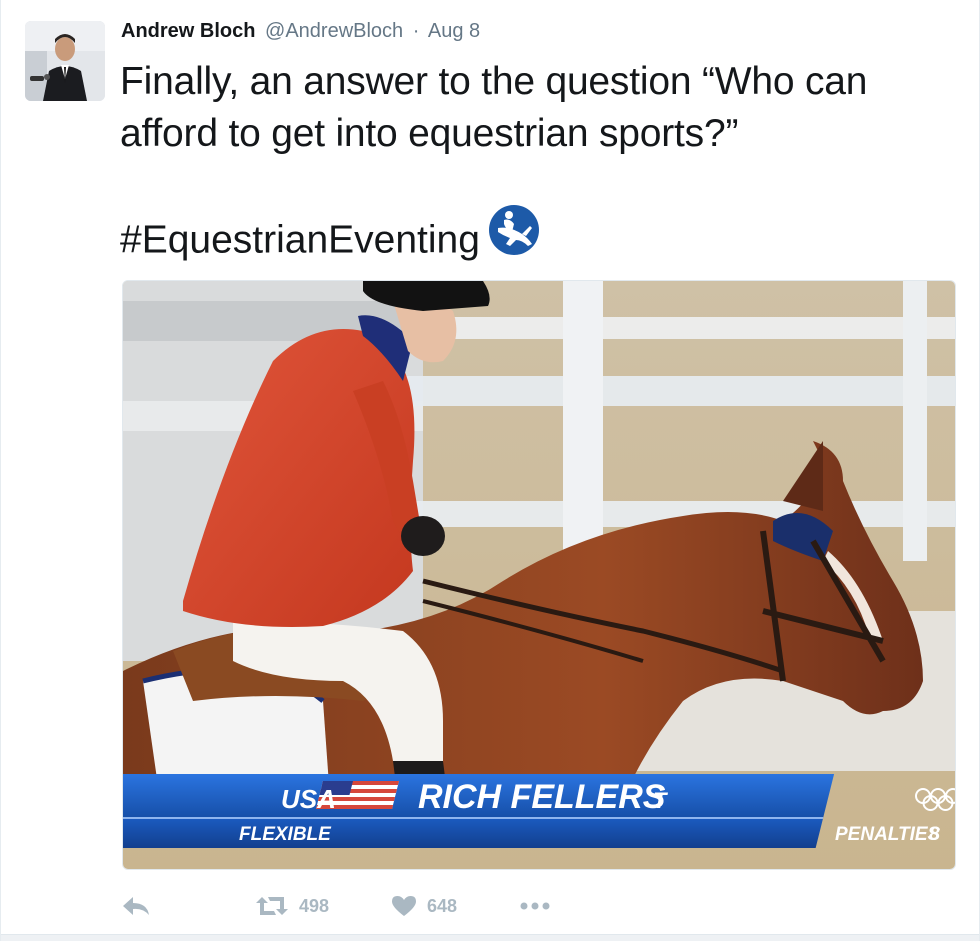 Image resolution: width=980 pixels, height=941 pixels. I want to click on lower-third-rider-name: RICH FELLERS, so click(542, 797).